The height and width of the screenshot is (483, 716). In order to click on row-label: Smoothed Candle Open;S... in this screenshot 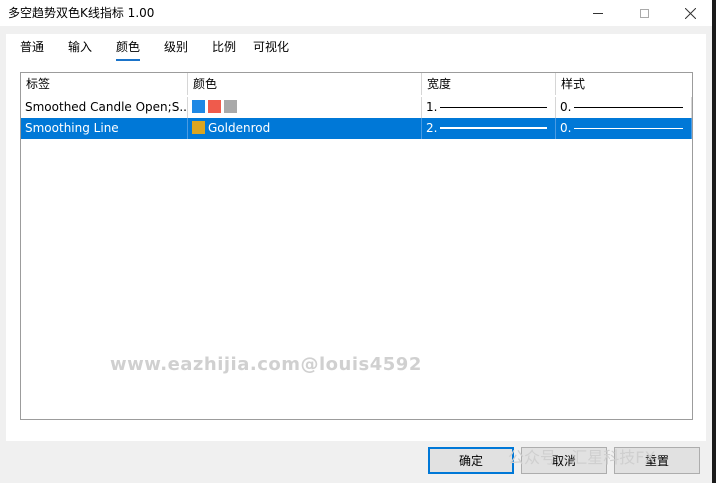, I will do `click(104, 107)`.